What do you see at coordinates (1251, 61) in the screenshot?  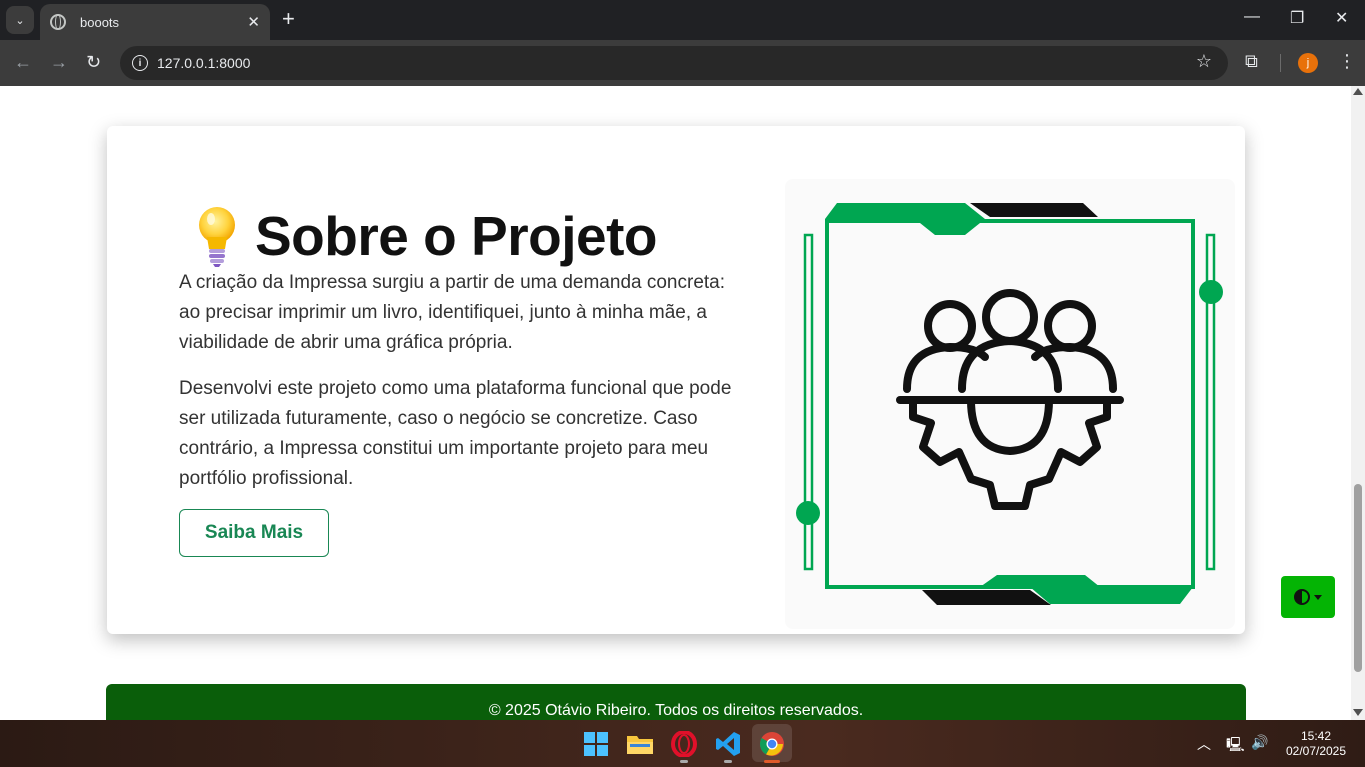 I see `extensions-icon: ⧉` at bounding box center [1251, 61].